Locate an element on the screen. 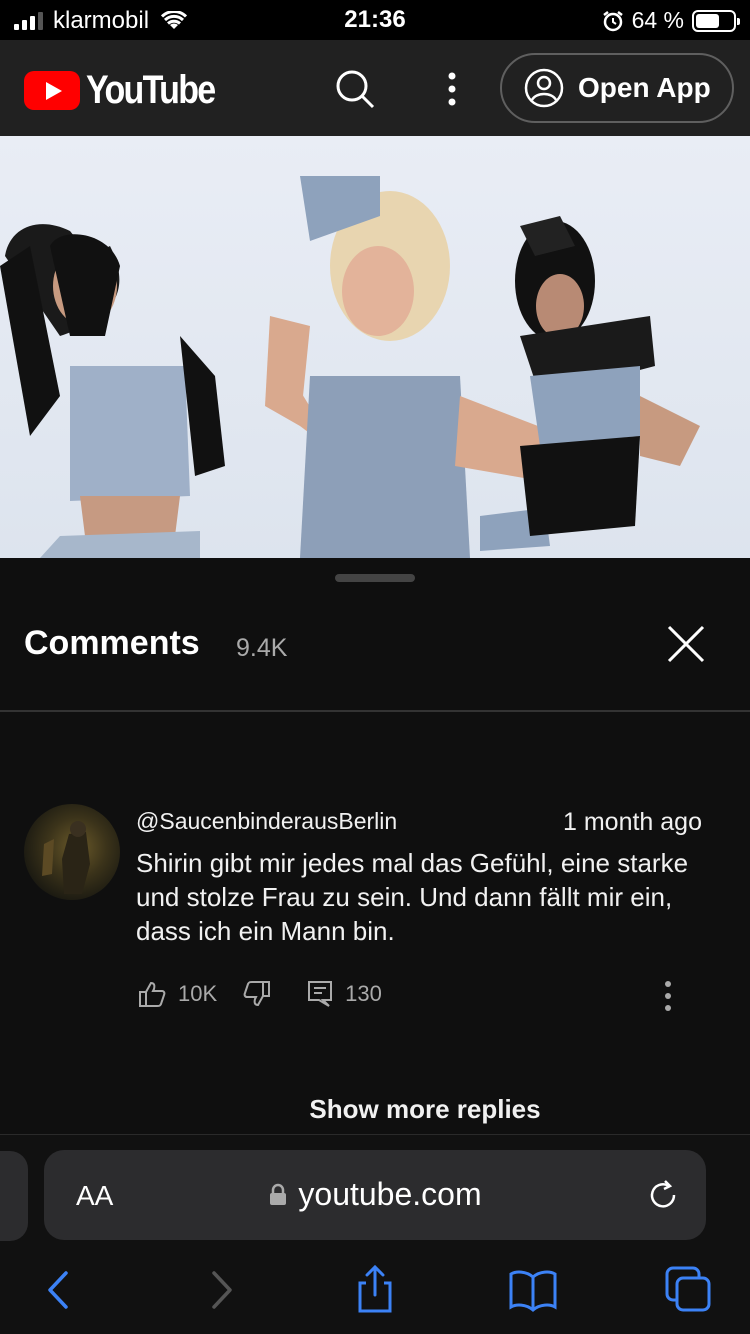  thumbs-down-icon is located at coordinates (257, 994).